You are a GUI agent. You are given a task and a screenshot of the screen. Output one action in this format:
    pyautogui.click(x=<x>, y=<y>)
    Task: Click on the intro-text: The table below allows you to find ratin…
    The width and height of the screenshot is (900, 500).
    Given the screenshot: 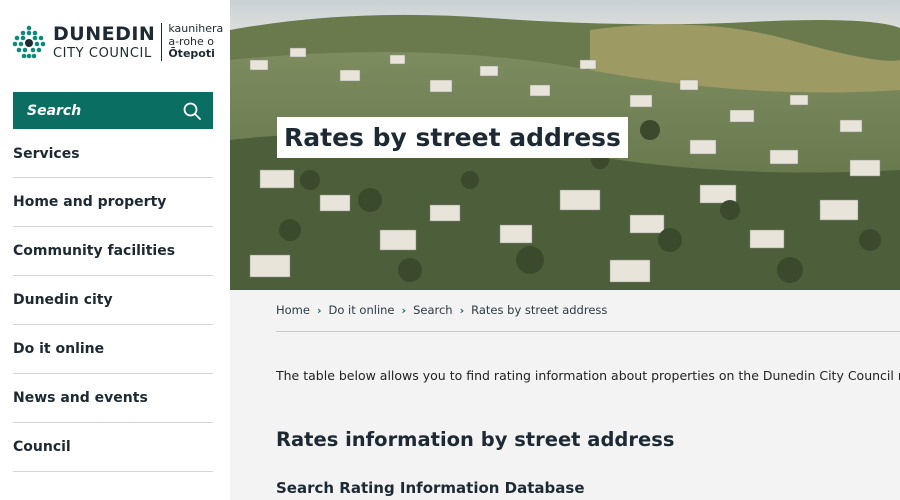 What is the action you would take?
    pyautogui.click(x=588, y=375)
    